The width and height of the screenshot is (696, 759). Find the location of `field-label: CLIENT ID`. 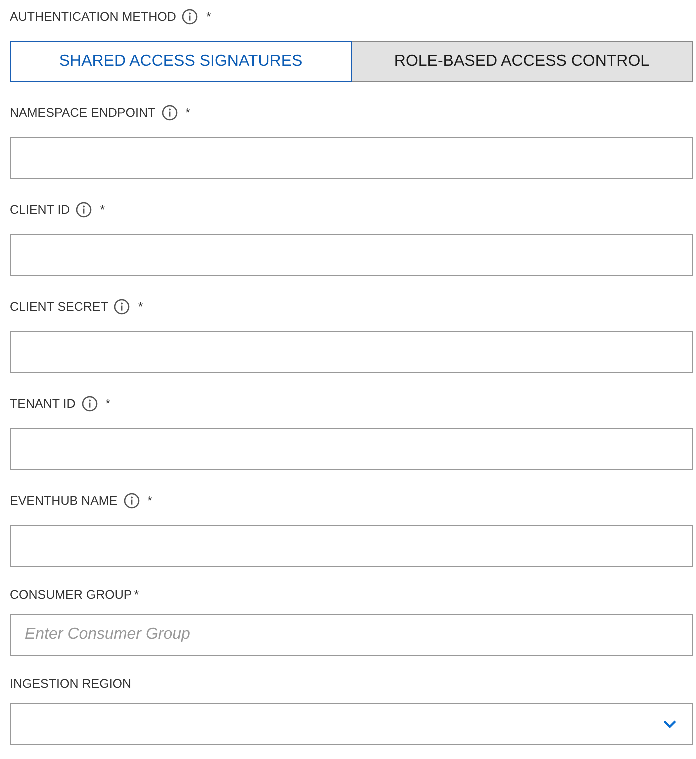

field-label: CLIENT ID is located at coordinates (40, 210).